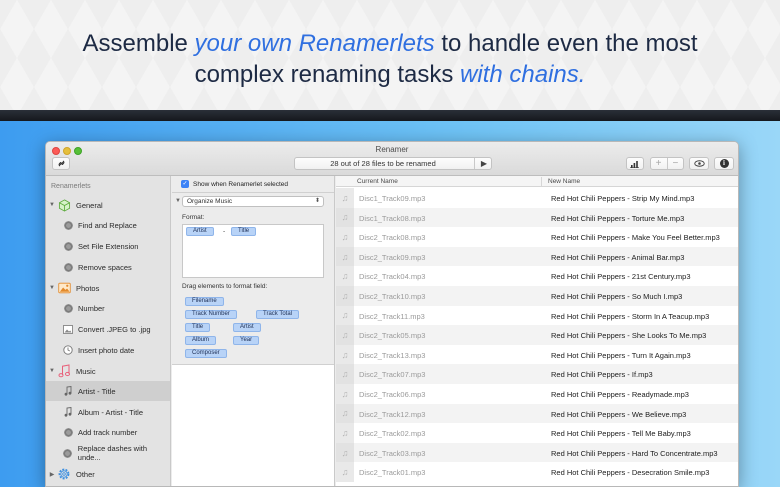  Describe the element at coordinates (211, 314) in the screenshot. I see `drag-token-track-number: Track Number` at that location.